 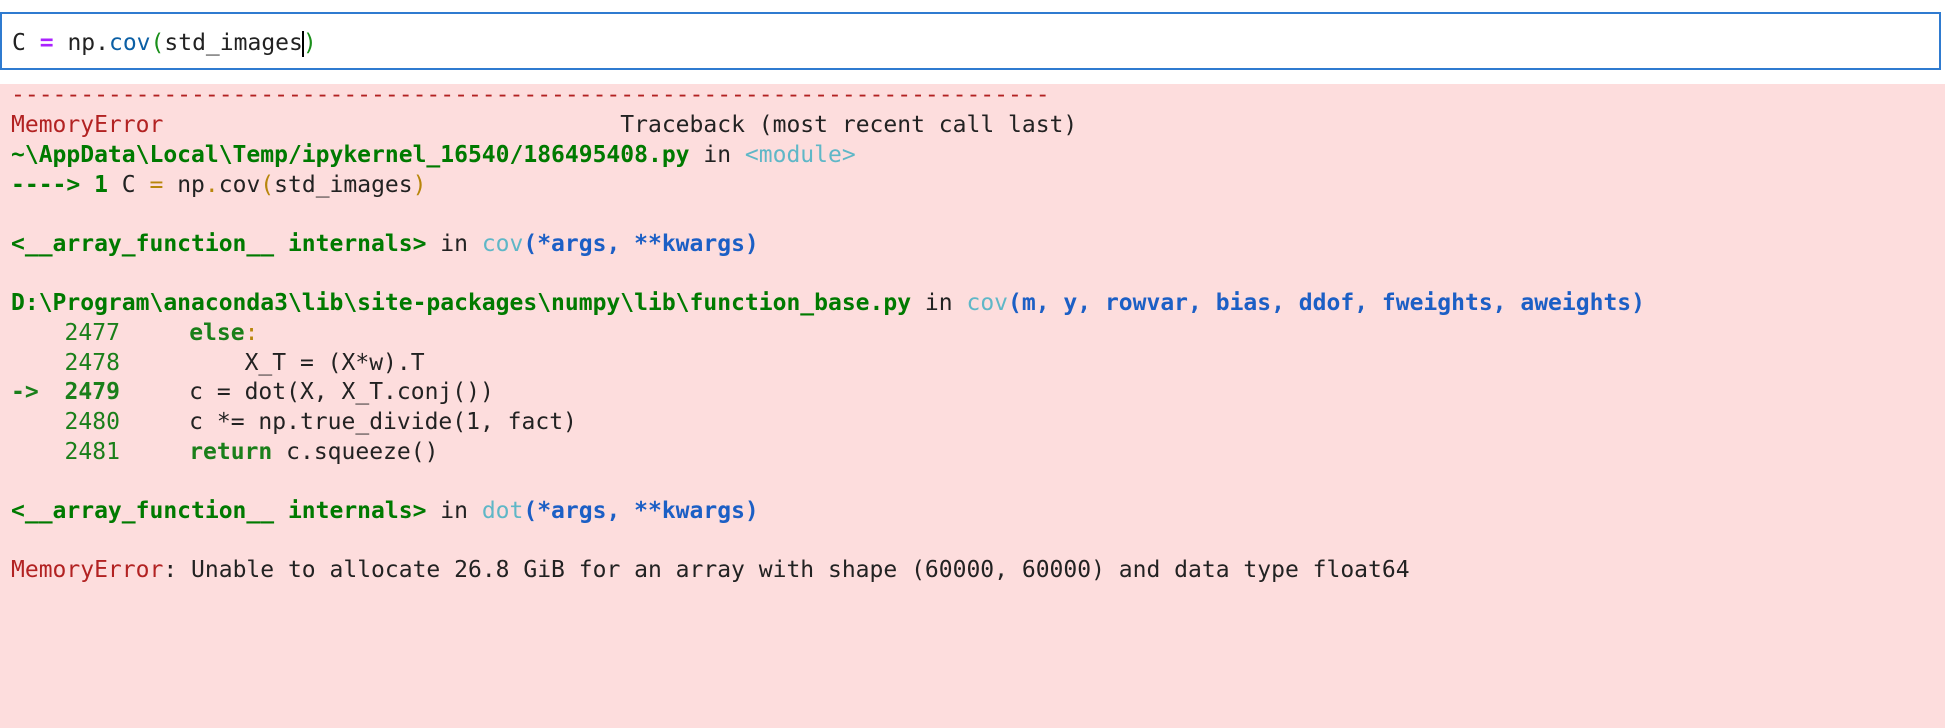 I want to click on source-line-2477: 2477 else:, so click(x=135, y=333).